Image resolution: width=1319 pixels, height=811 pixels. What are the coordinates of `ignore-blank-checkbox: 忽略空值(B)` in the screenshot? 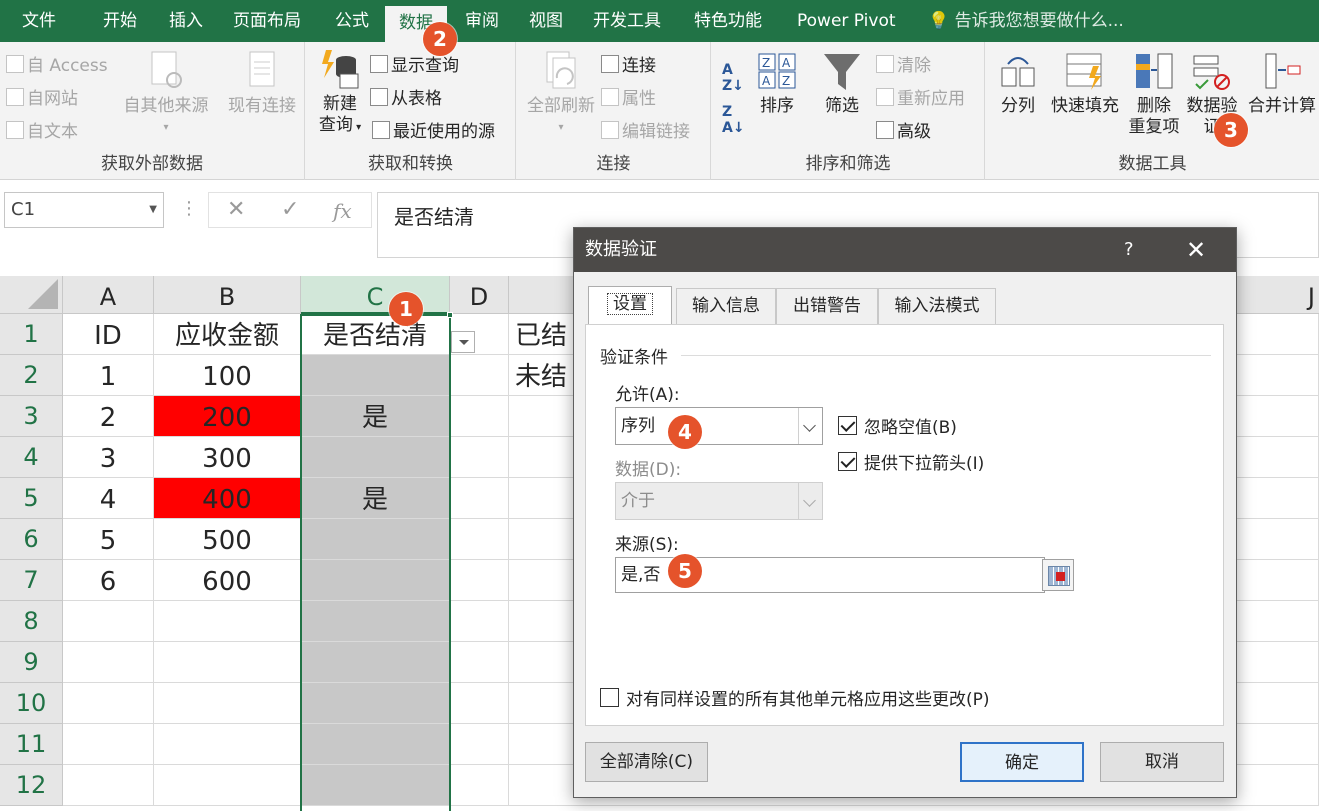 It's located at (897, 425).